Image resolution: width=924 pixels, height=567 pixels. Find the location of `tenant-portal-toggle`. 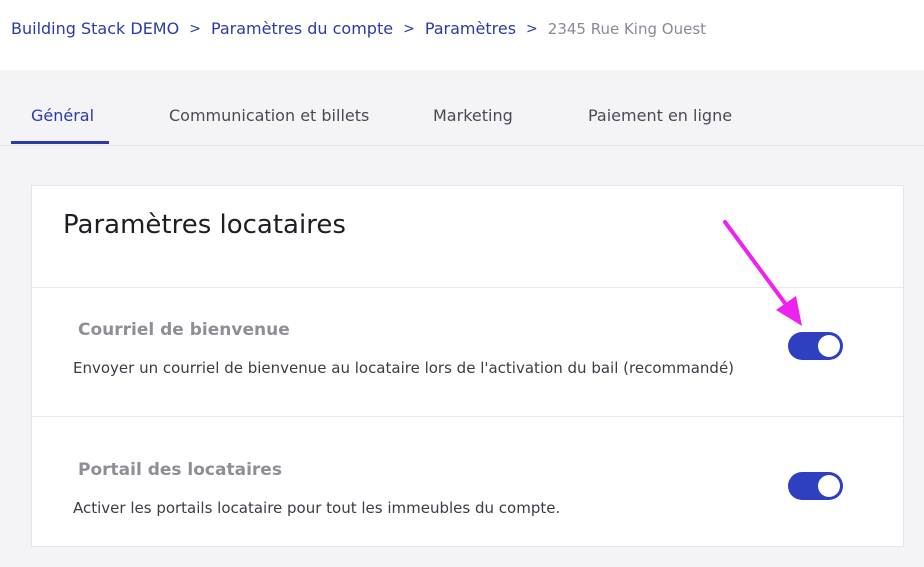

tenant-portal-toggle is located at coordinates (815, 486).